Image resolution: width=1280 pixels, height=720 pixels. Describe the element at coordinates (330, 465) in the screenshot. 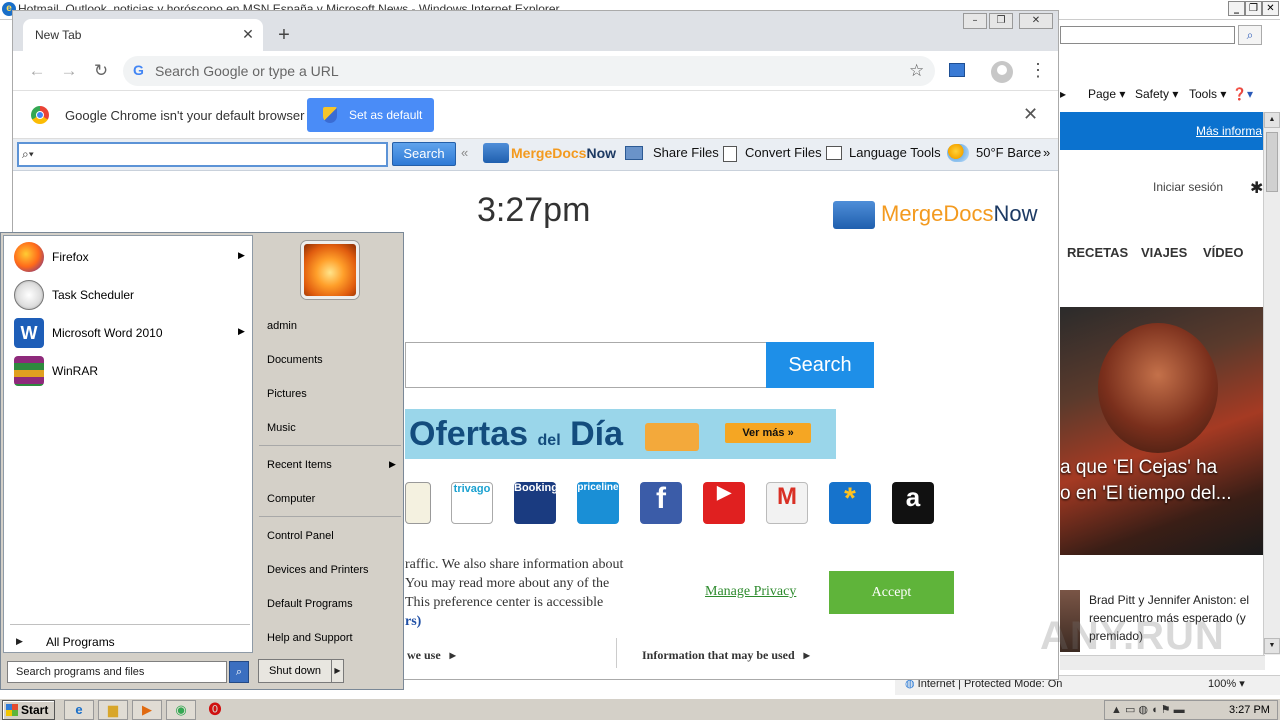

I see `start-right-recent-items: Recent Items ▶` at that location.